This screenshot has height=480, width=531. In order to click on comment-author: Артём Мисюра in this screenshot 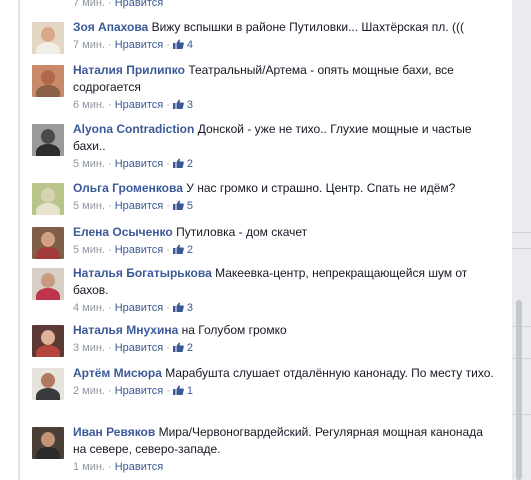, I will do `click(117, 373)`.